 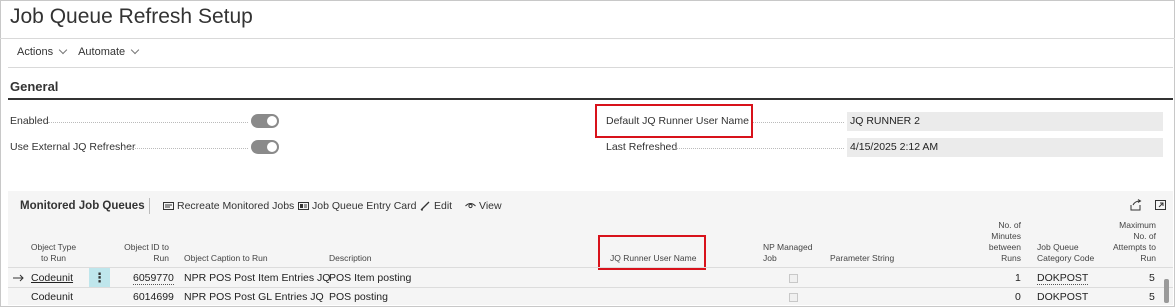 What do you see at coordinates (34, 86) in the screenshot?
I see `general-section-title: General` at bounding box center [34, 86].